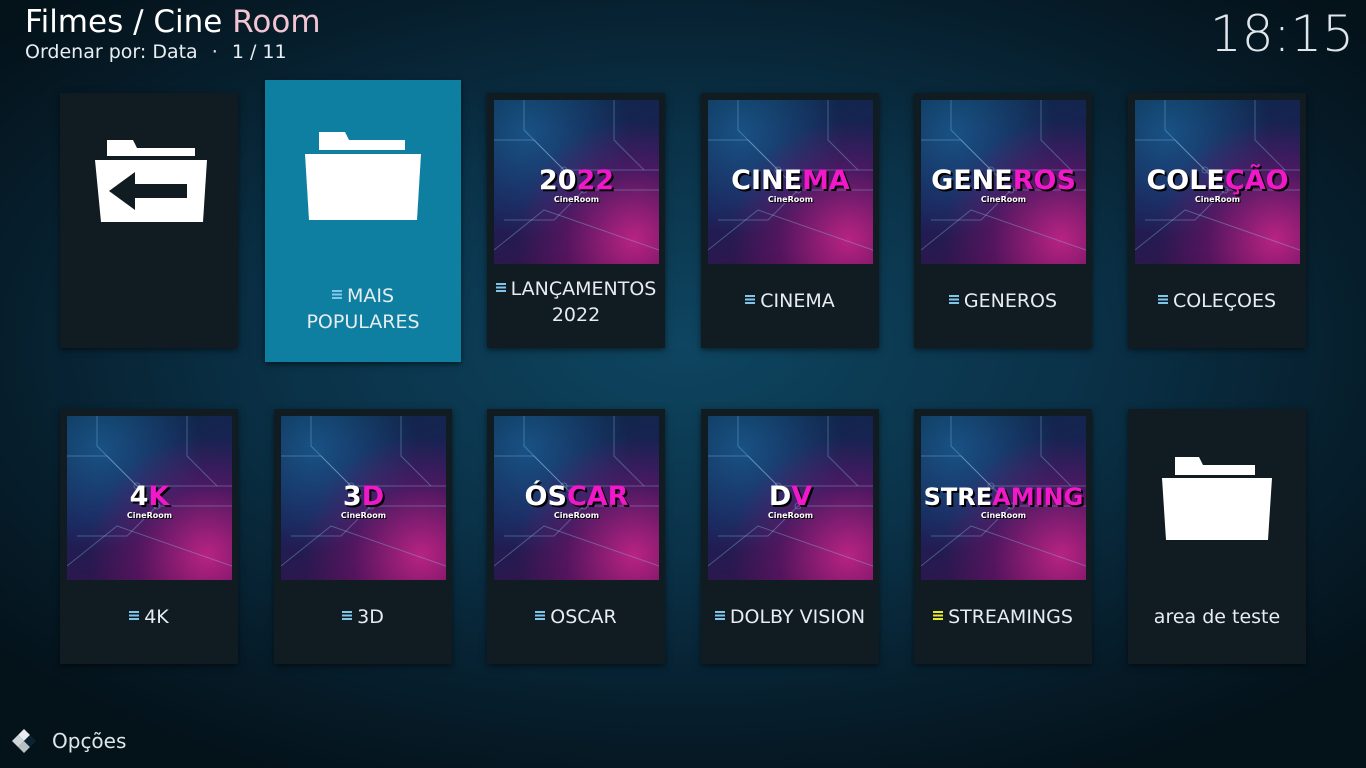  What do you see at coordinates (790, 498) in the screenshot?
I see `thumbnail: DV CineRoom` at bounding box center [790, 498].